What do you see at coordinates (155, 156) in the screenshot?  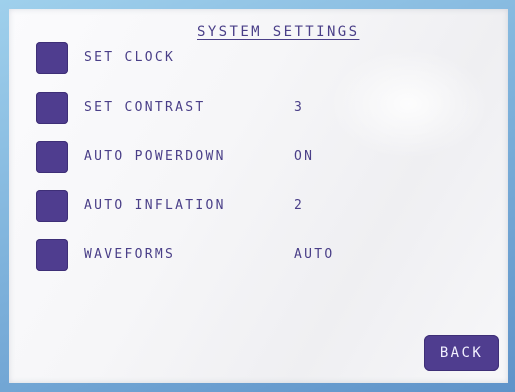 I see `auto-powerdown-label: AUTO POWERDOWN` at bounding box center [155, 156].